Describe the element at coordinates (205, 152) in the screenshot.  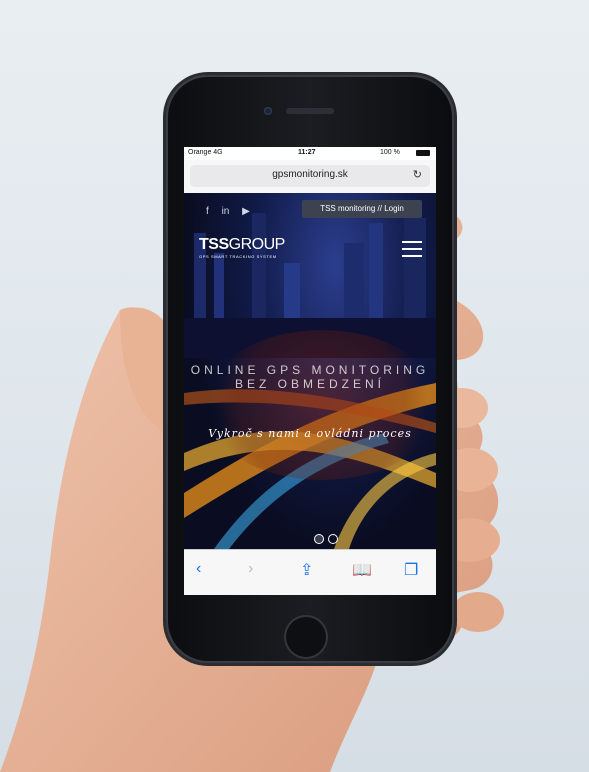
I see `carrier-label: Orange 4G` at that location.